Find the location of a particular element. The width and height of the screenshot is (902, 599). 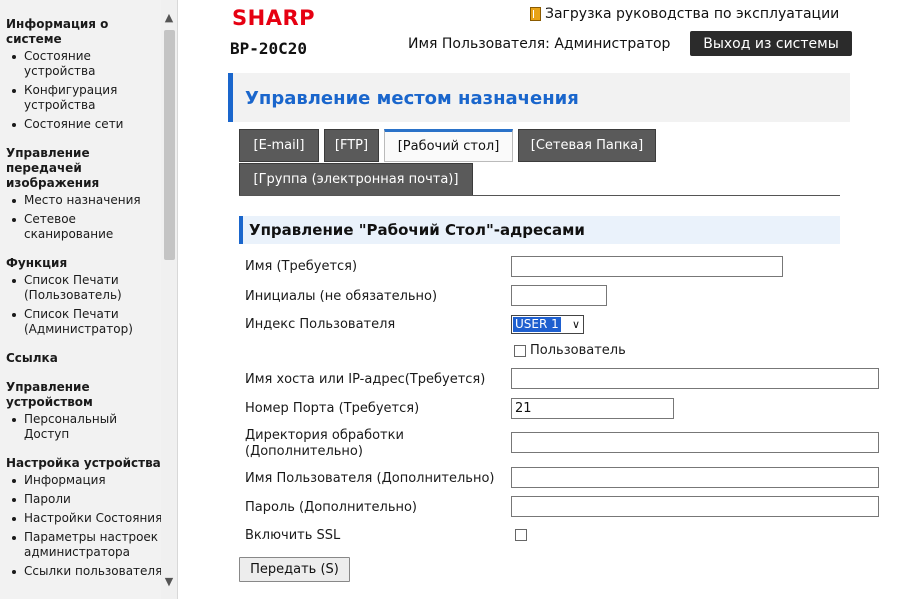

user-checkbox-label: Пользователь is located at coordinates (578, 350).